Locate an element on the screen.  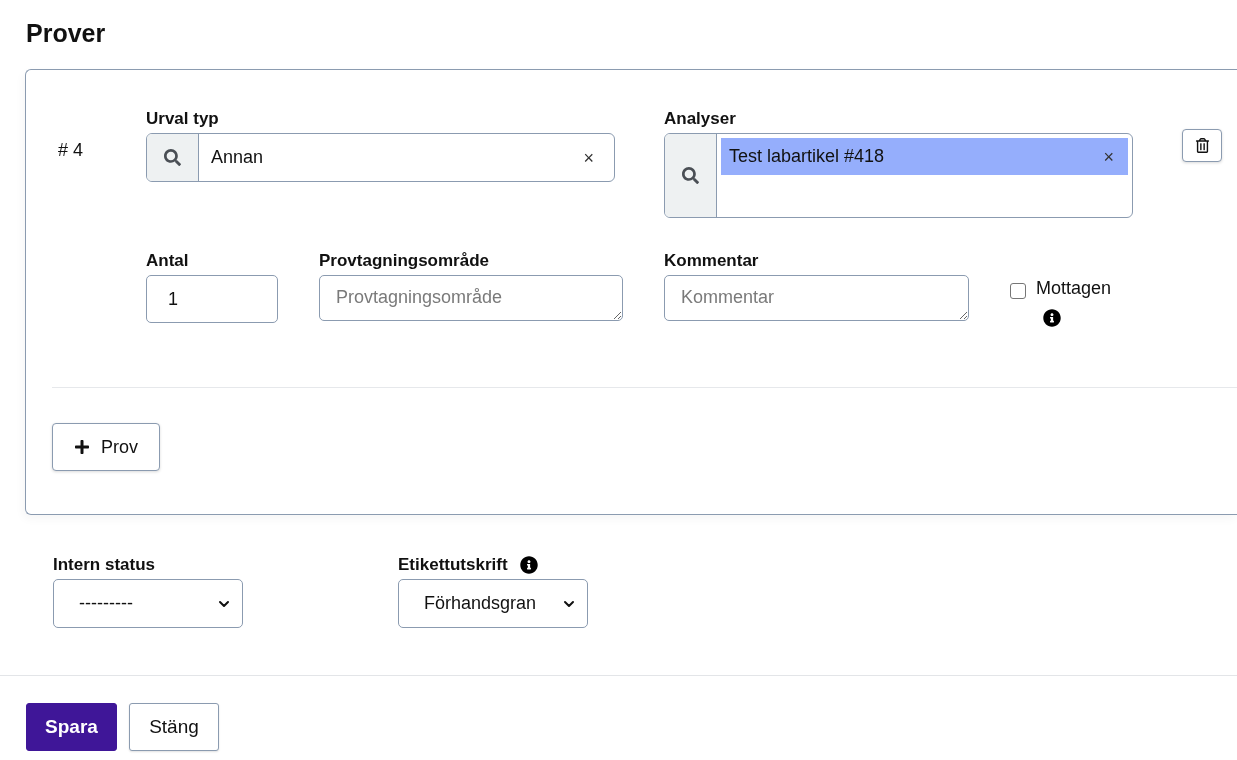
trash-icon is located at coordinates (1202, 145).